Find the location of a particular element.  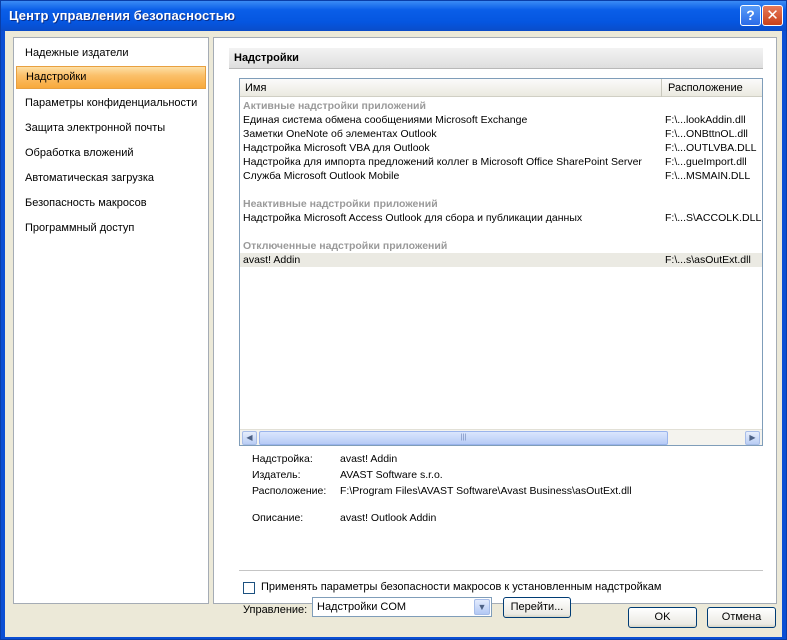

addin-name: Служба Microsoft Outlook Mobile is located at coordinates (321, 176).